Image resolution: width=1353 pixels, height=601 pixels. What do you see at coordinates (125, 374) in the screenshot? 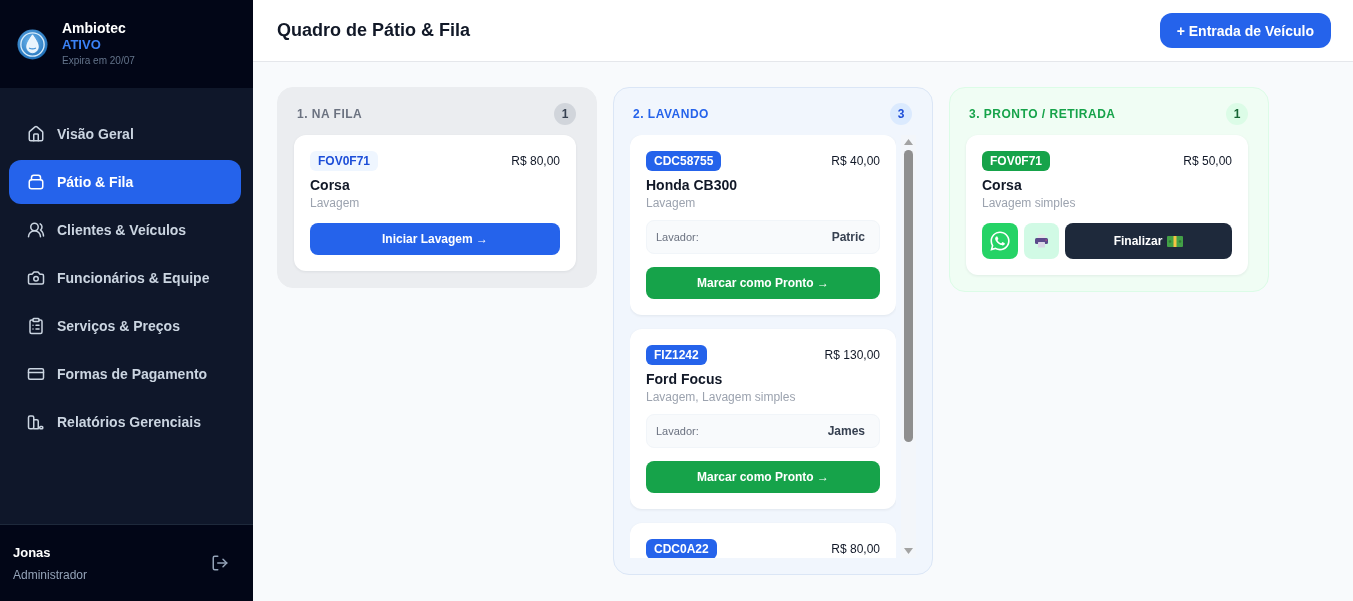
I see `nav-item: Formas de Pagamento` at bounding box center [125, 374].